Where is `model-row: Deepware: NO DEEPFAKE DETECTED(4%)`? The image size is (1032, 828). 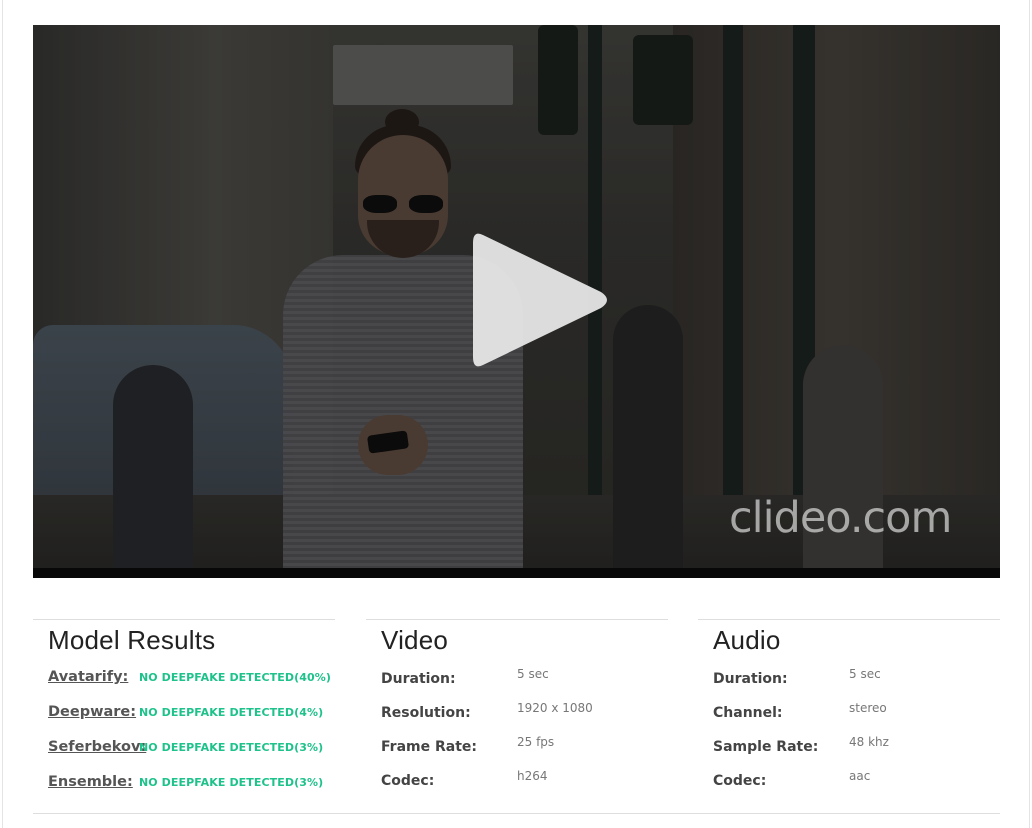
model-row: Deepware: NO DEEPFAKE DETECTED(4%) is located at coordinates (193, 715).